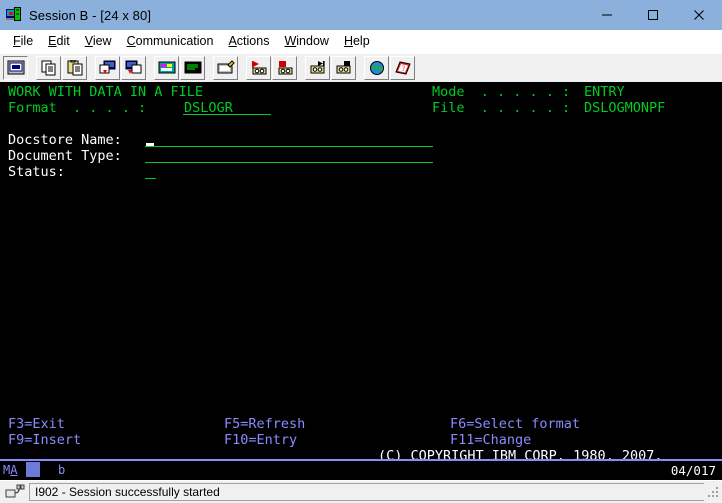 This screenshot has width=722, height=503. I want to click on help-book-icon: ?, so click(402, 68).